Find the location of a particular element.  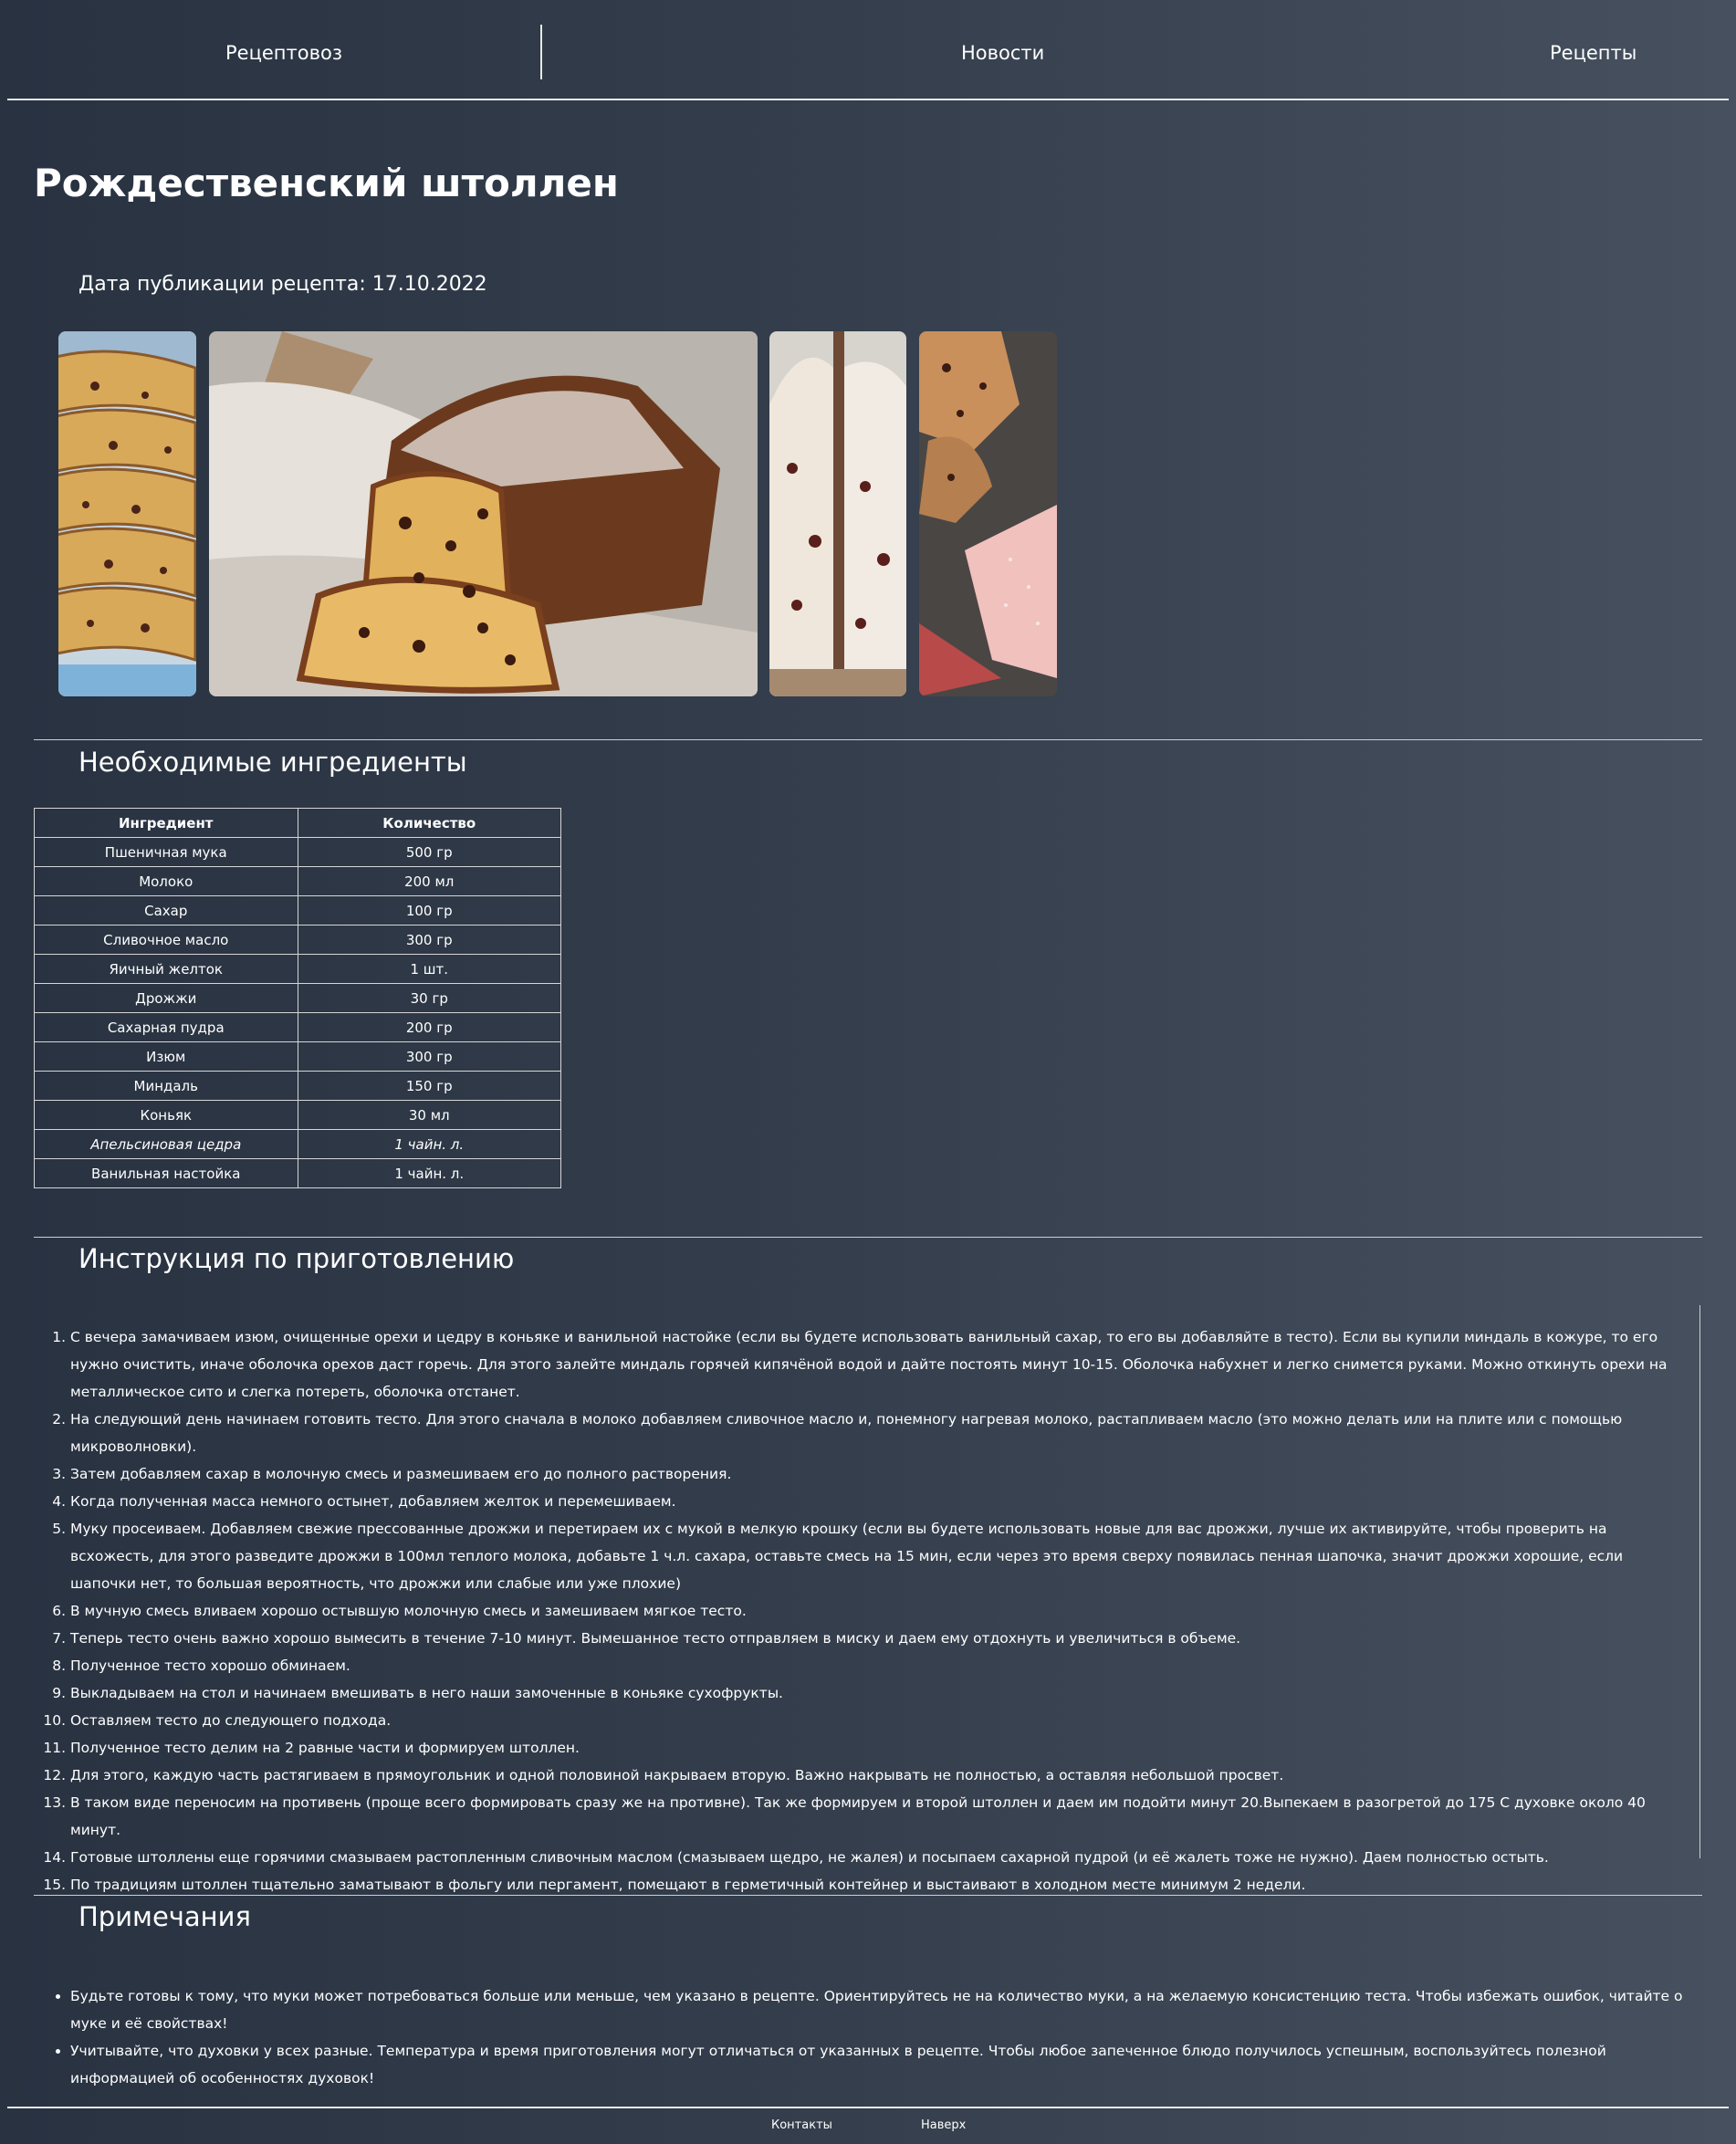

table-row: Миндаль 150 гр is located at coordinates (297, 1086).